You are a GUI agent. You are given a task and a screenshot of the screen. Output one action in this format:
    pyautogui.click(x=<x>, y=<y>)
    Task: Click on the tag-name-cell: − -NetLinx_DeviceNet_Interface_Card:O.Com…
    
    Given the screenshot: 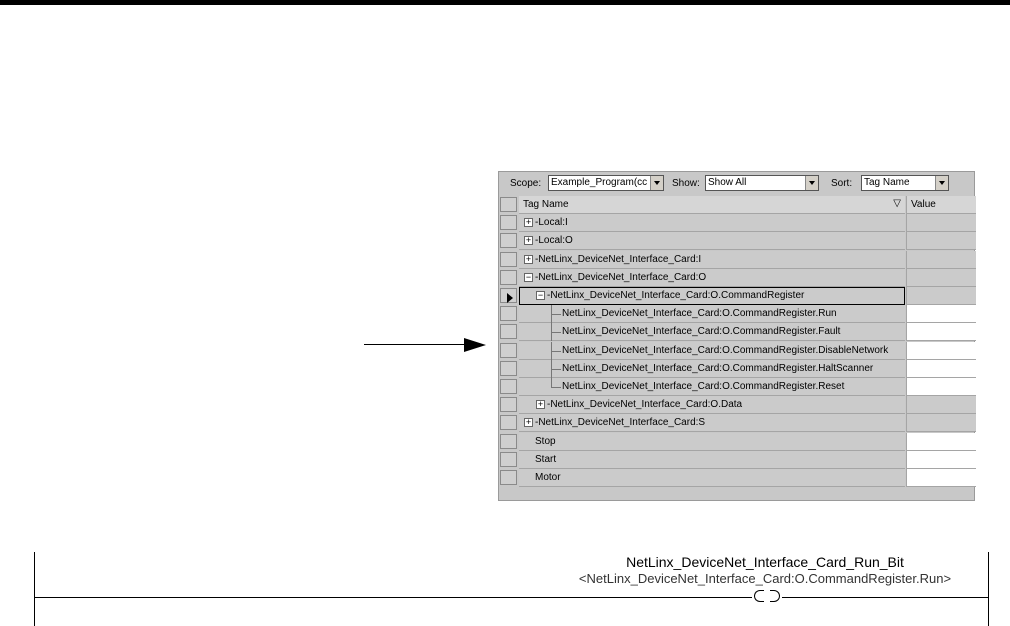 What is the action you would take?
    pyautogui.click(x=712, y=296)
    